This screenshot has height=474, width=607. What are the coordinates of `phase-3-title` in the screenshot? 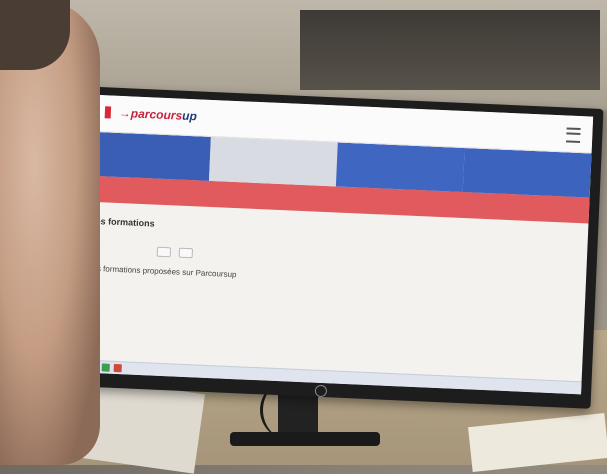 It's located at (401, 149).